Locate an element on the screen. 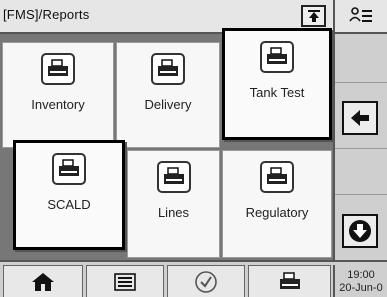  back-button is located at coordinates (360, 118).